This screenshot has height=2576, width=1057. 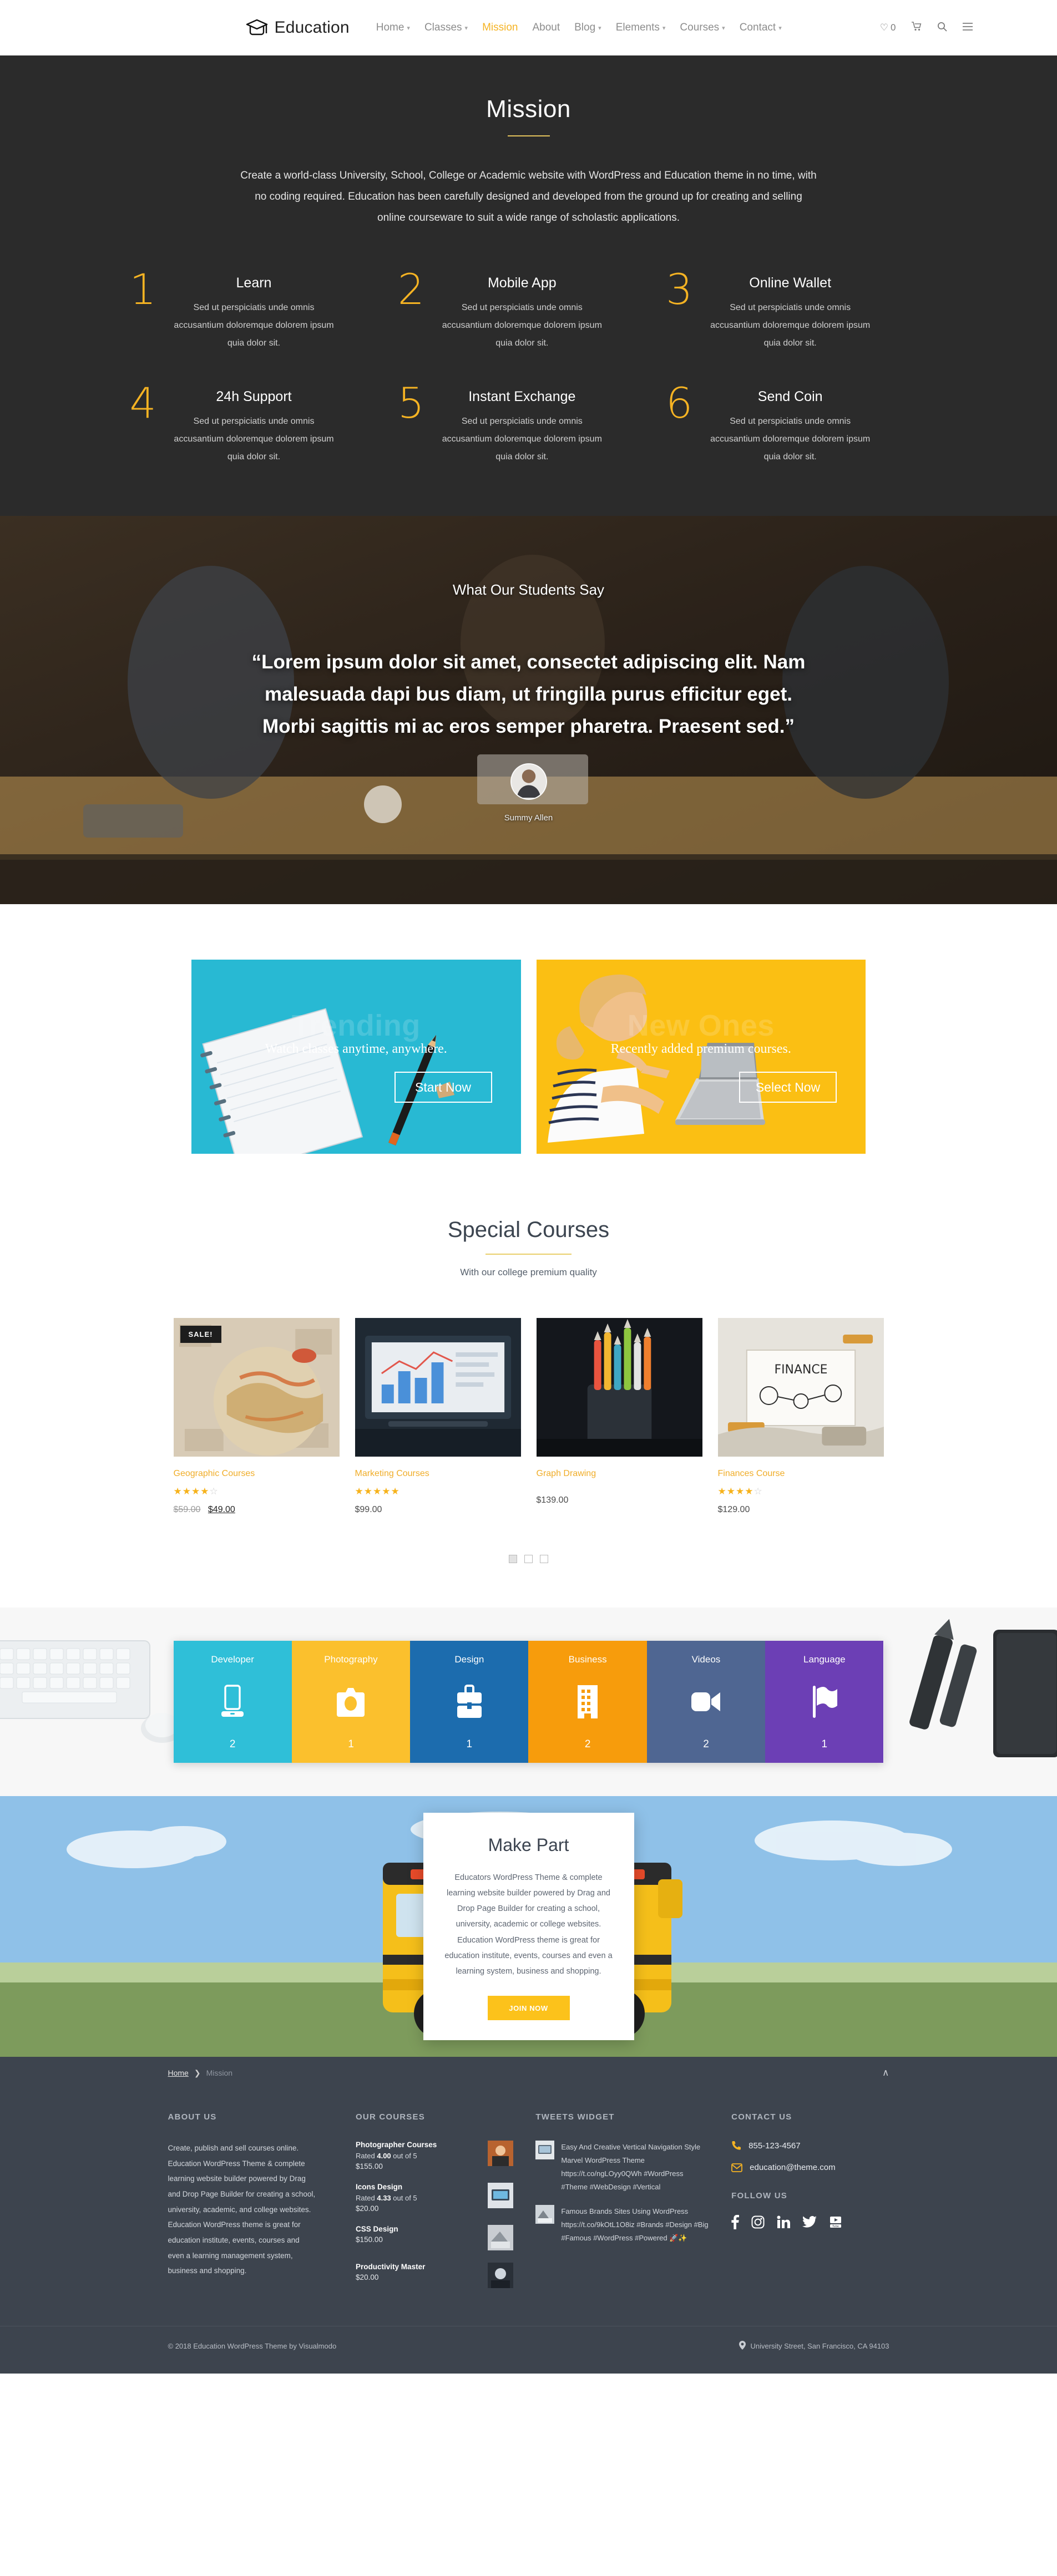 What do you see at coordinates (411, 403) in the screenshot?
I see `feature-number: 5` at bounding box center [411, 403].